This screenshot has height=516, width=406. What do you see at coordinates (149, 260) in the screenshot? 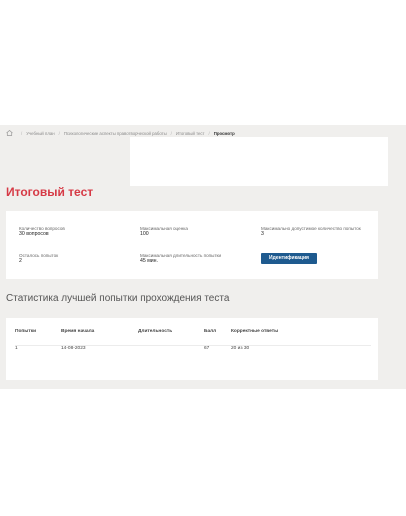
I see `max-duration-value: 45 мин.` at bounding box center [149, 260].